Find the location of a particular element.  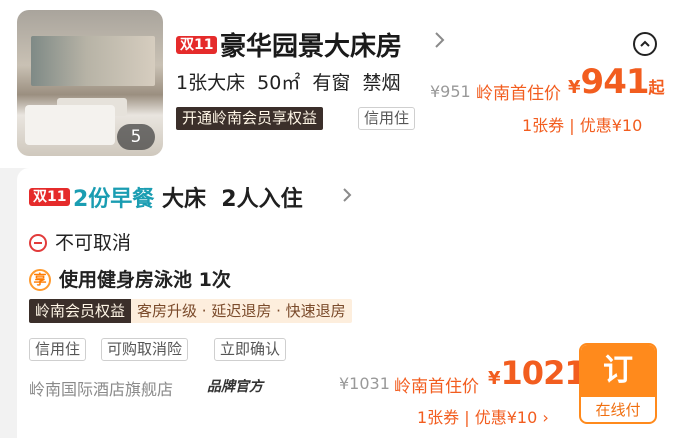

member-signup-bar: 开通岭南会员享权益 is located at coordinates (250, 118).